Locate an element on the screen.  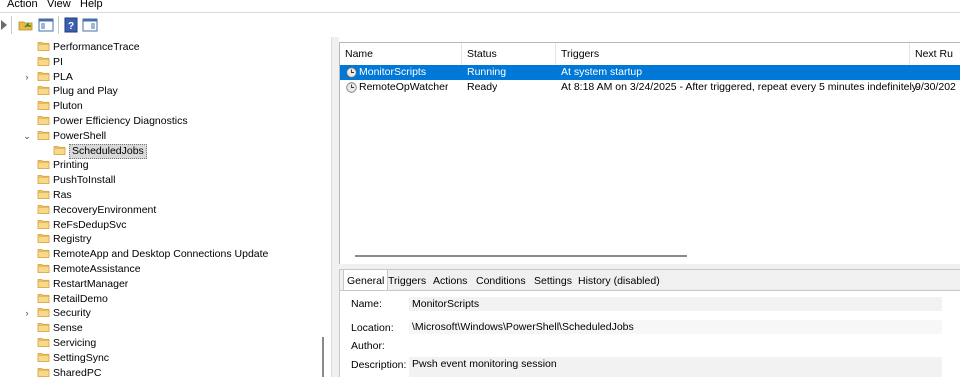
tree-item: ⌄ PowerShell is located at coordinates (160, 136).